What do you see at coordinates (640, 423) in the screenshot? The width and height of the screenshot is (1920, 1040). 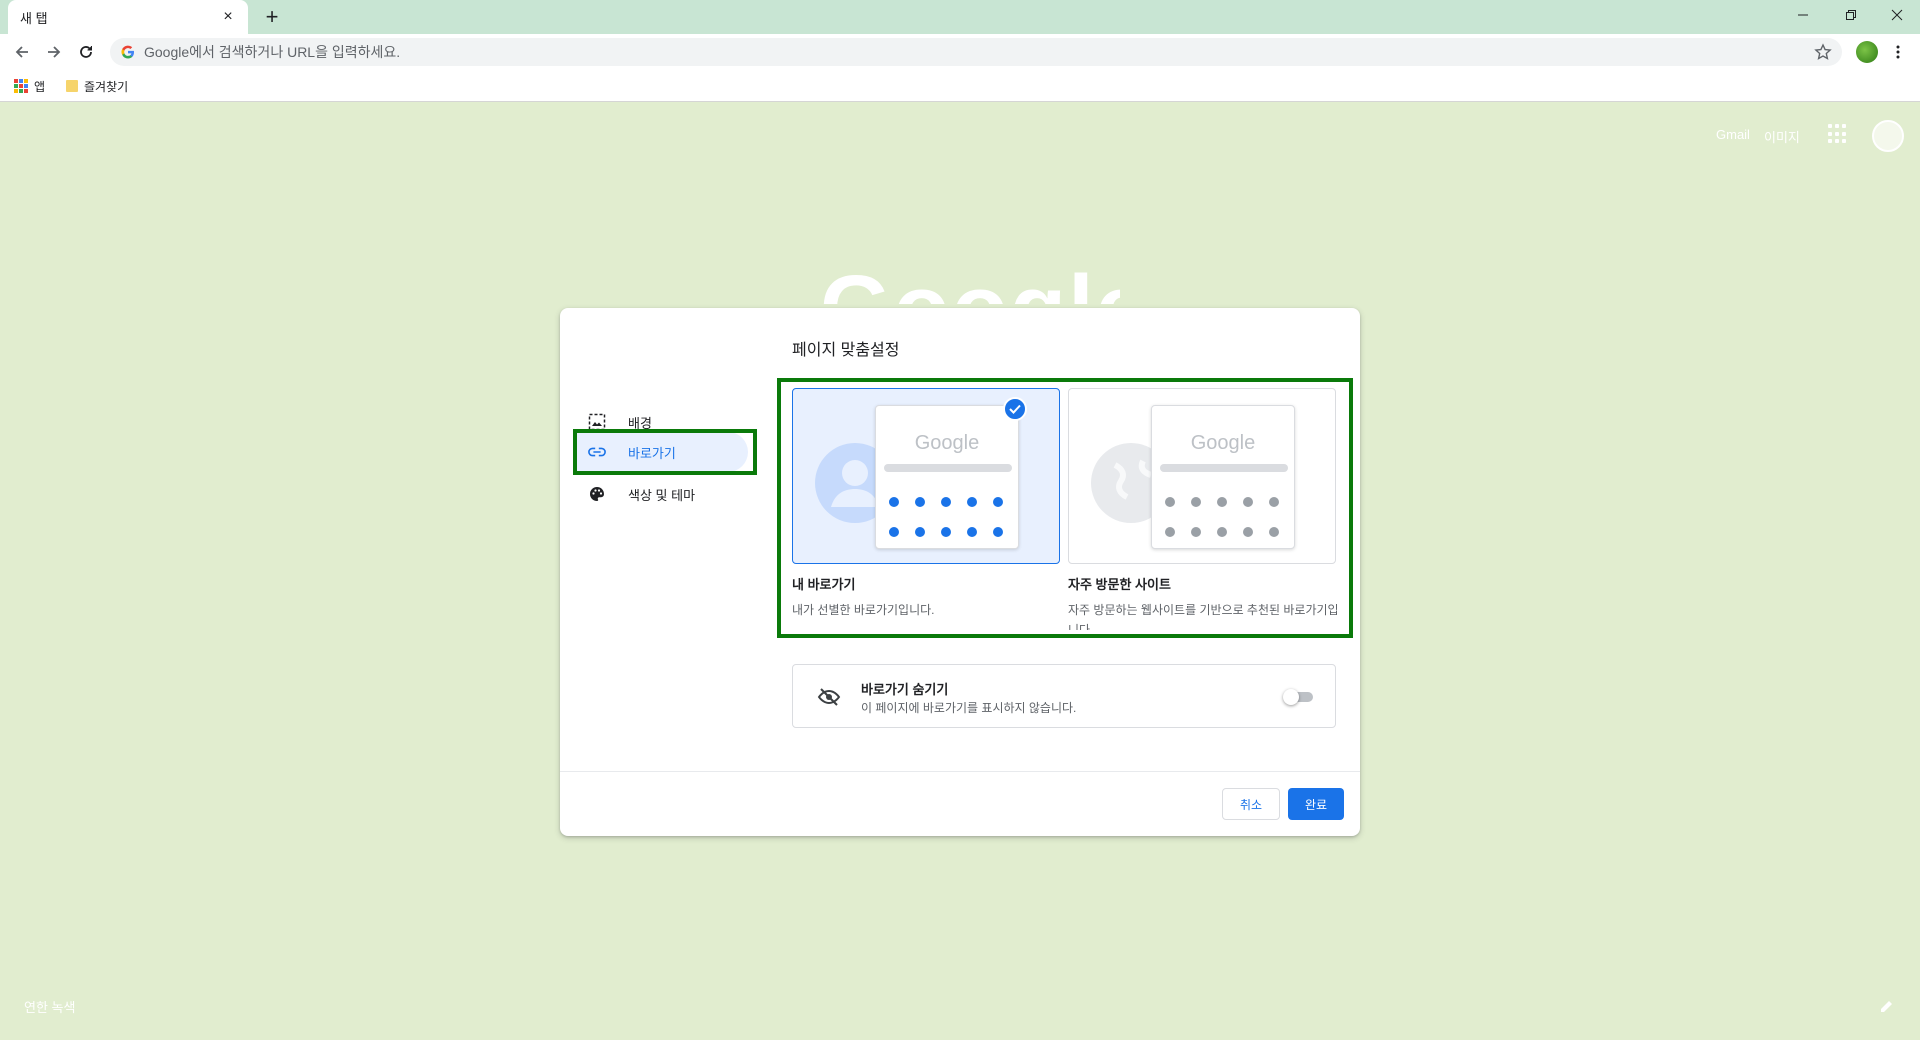 I see `menu-item-label: 배경` at bounding box center [640, 423].